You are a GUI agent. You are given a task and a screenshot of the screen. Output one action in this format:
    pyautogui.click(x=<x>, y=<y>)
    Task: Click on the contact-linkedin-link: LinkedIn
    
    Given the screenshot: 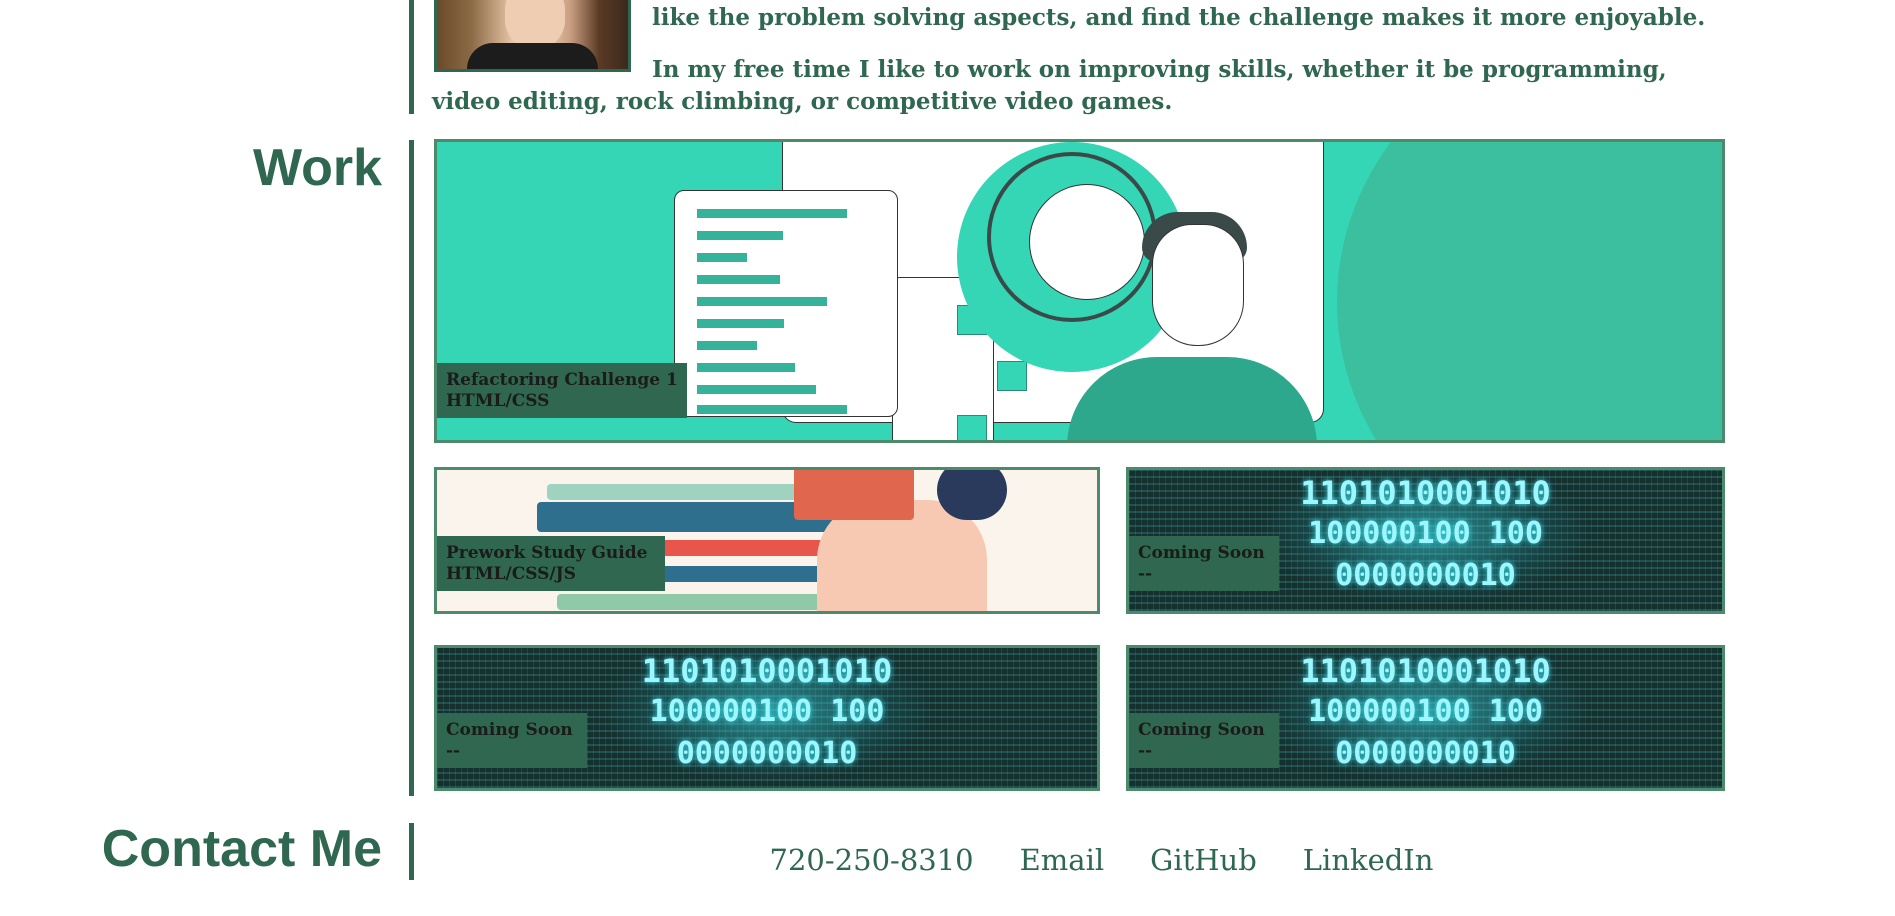 What is the action you would take?
    pyautogui.click(x=1368, y=860)
    